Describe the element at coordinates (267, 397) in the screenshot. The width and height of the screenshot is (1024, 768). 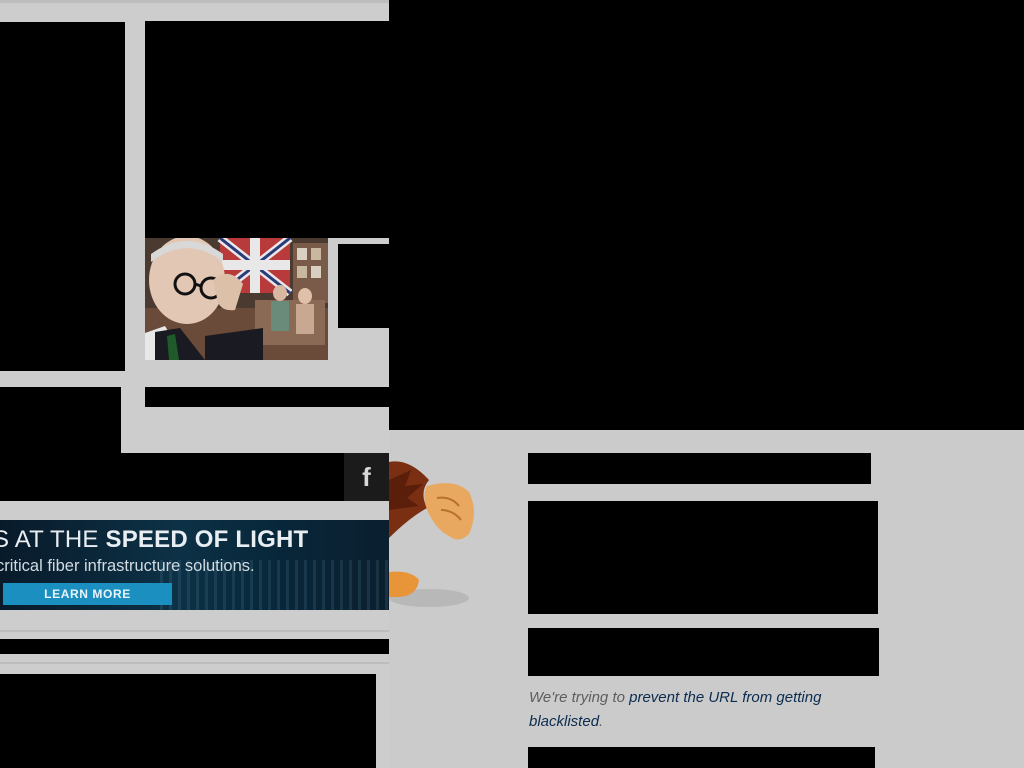
I see `redacted-caption` at that location.